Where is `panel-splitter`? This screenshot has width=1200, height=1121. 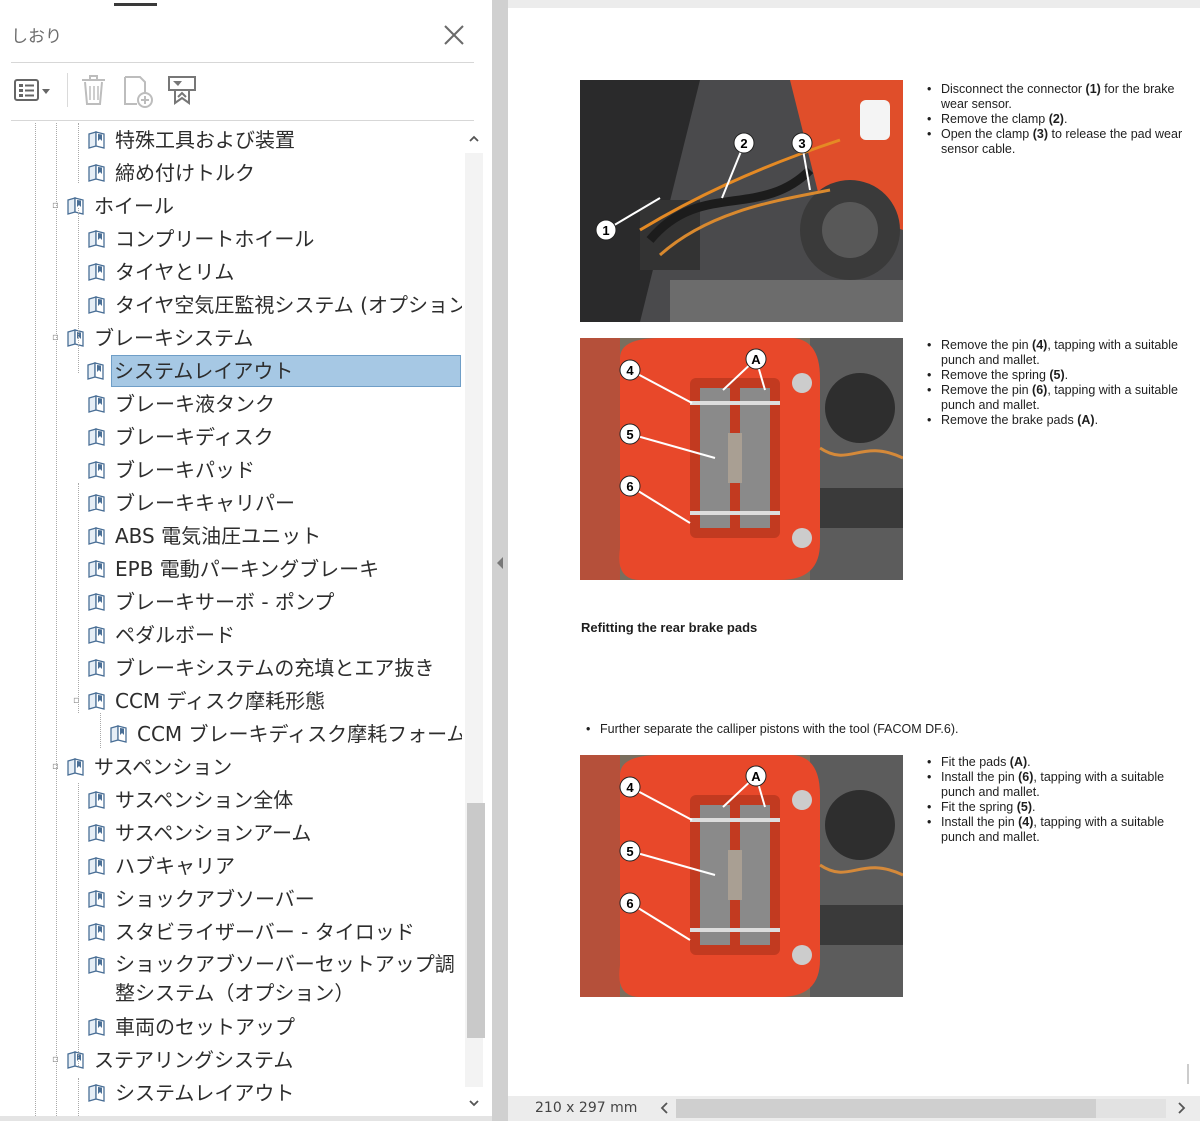 panel-splitter is located at coordinates (500, 560).